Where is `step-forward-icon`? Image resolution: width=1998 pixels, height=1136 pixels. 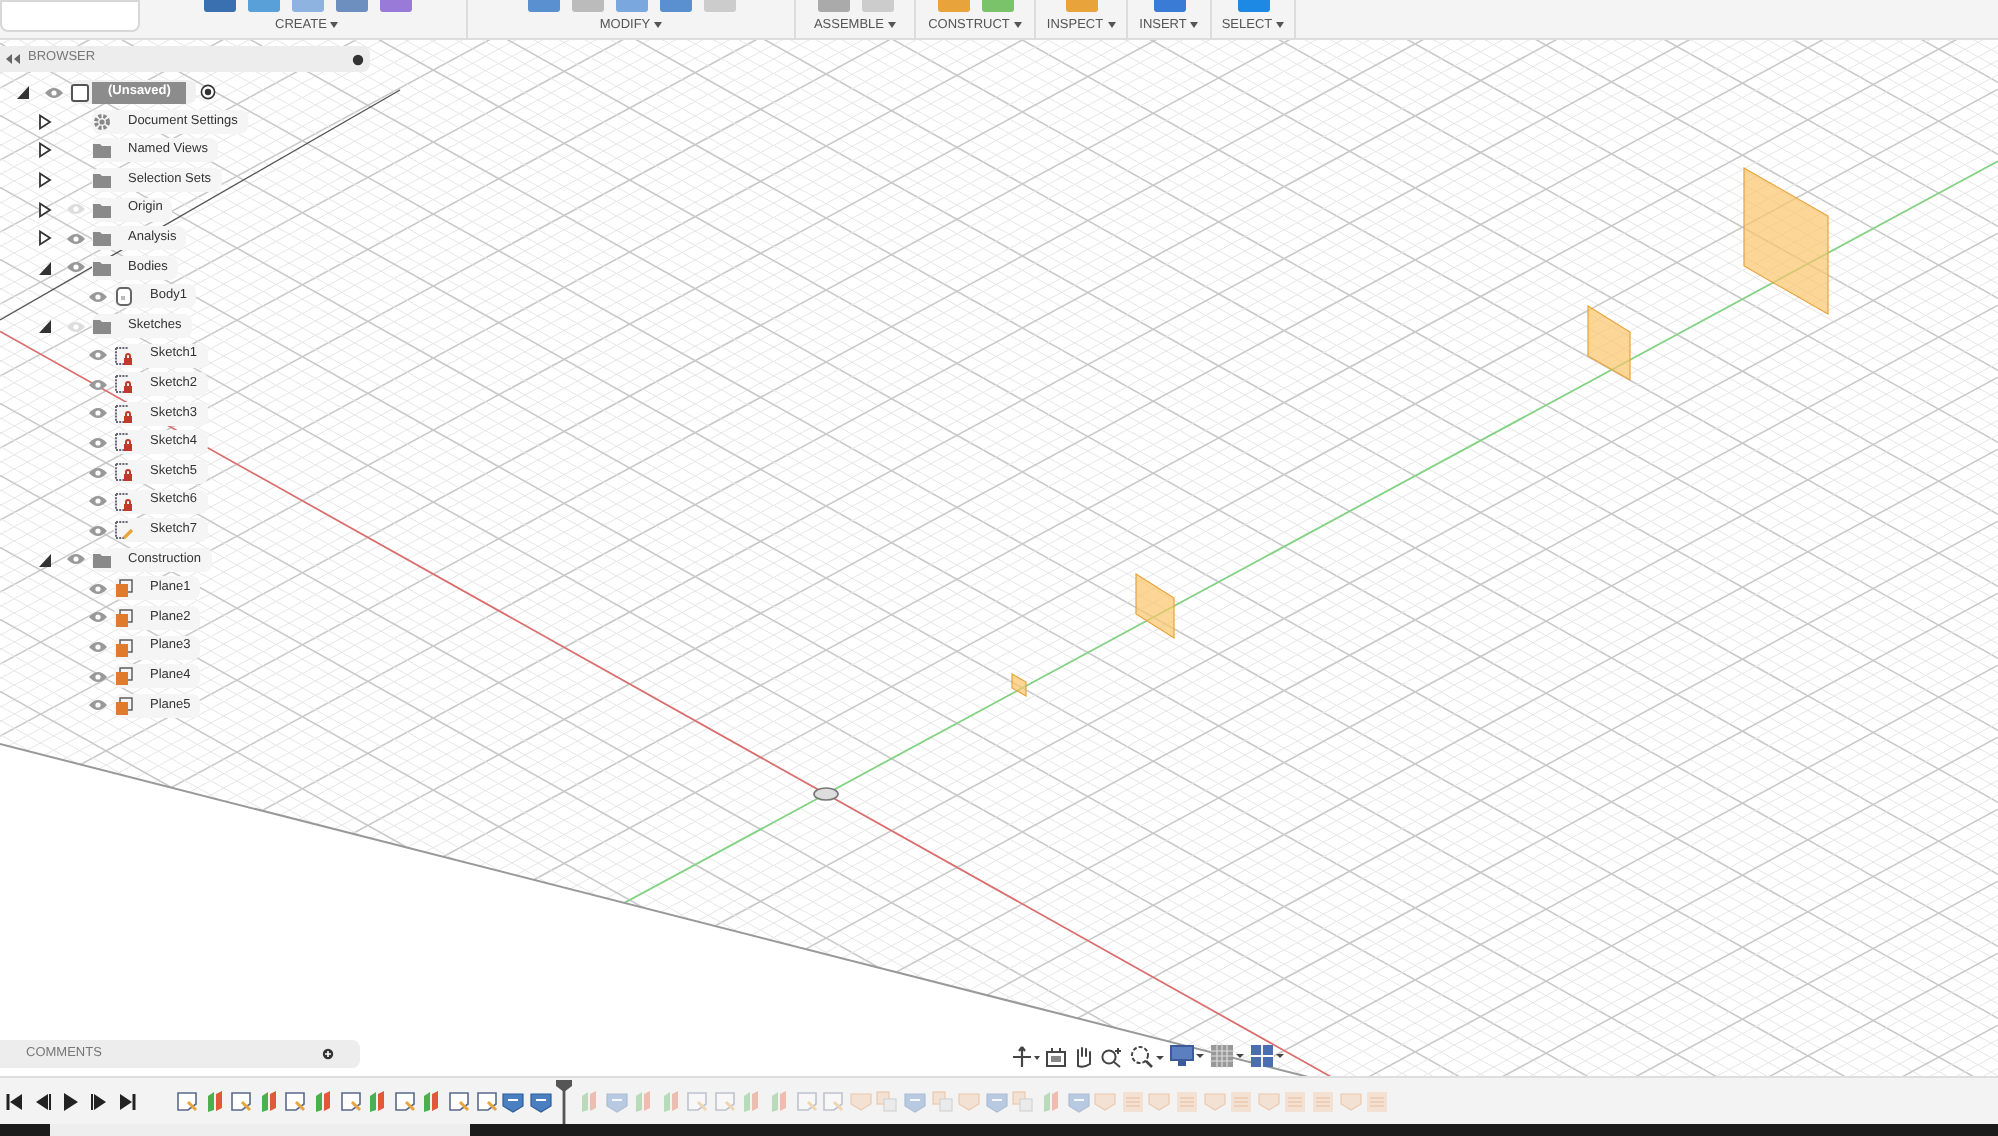 step-forward-icon is located at coordinates (99, 1101).